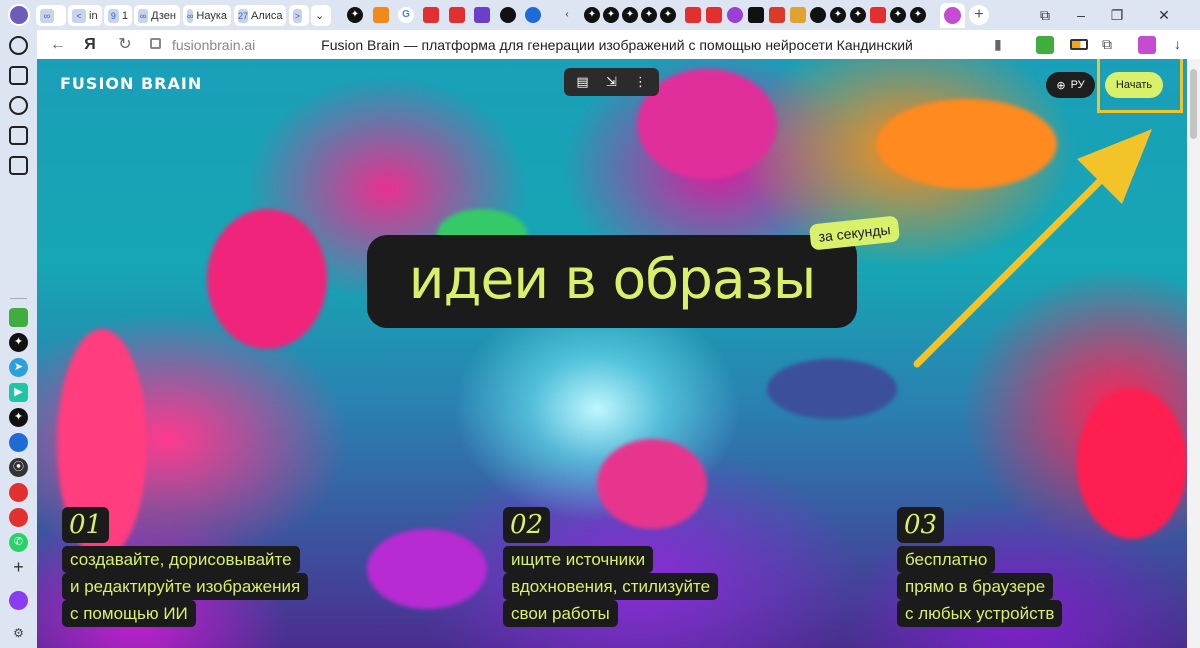 The width and height of the screenshot is (1200, 648). What do you see at coordinates (18, 298) in the screenshot?
I see `sidebar-divider` at bounding box center [18, 298].